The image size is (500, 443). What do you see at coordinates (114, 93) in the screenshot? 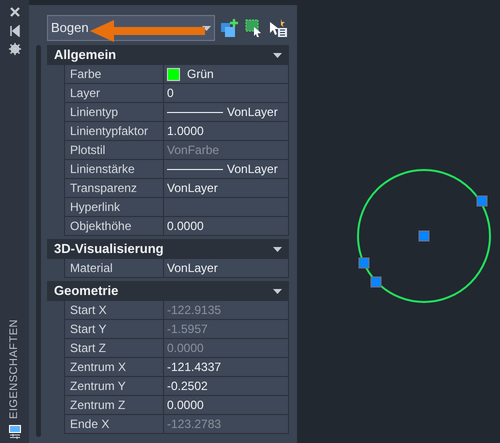
I see `property-label: Layer` at bounding box center [114, 93].